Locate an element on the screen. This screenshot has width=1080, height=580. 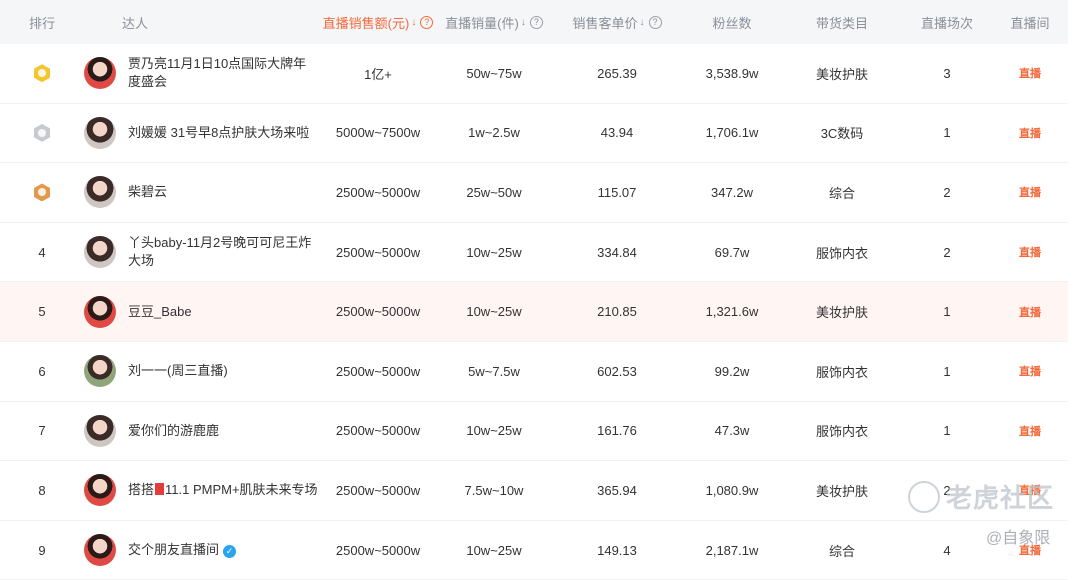
watermark-secondary: @自象限 is located at coordinates (1018, 538).